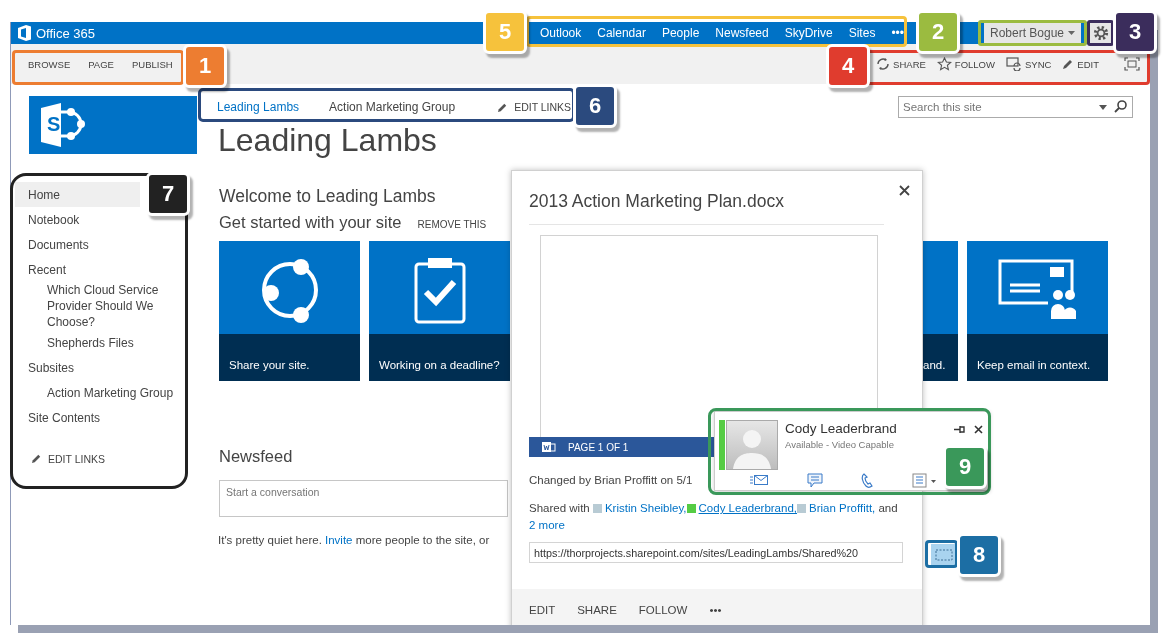 The height and width of the screenshot is (639, 1167). Describe the element at coordinates (258, 107) in the screenshot. I see `top-nav-link: Leading Lambs` at that location.